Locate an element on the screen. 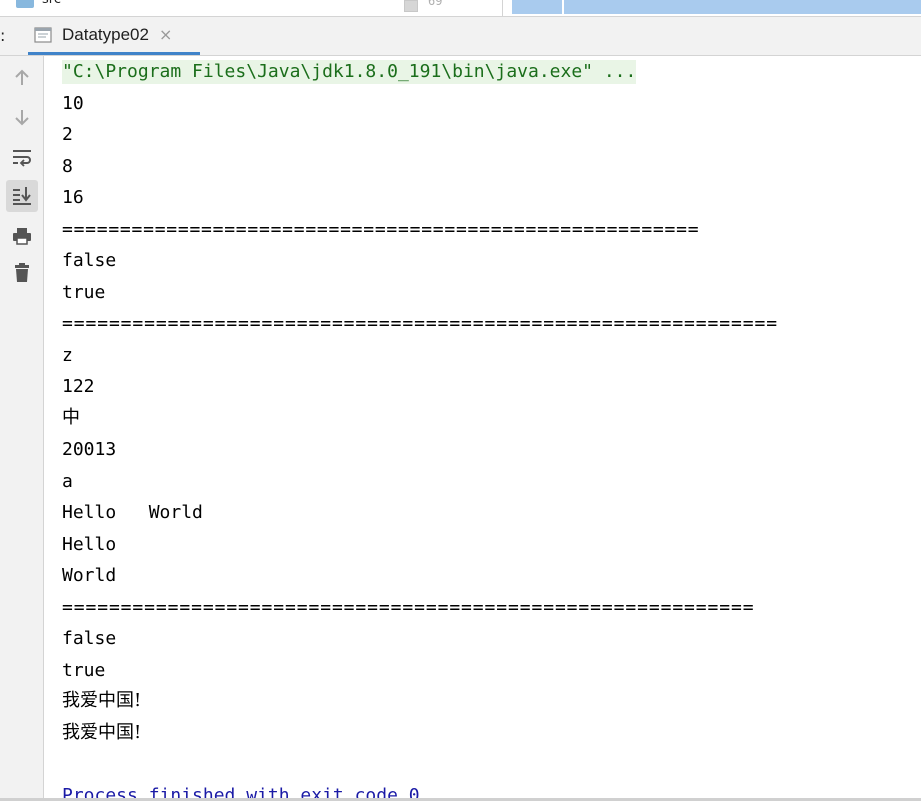 Image resolution: width=921 pixels, height=801 pixels. console-toolbar is located at coordinates (22, 428).